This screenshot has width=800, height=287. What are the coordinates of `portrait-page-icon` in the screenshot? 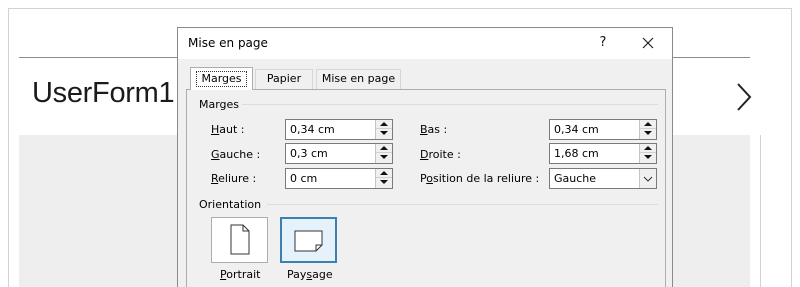 It's located at (240, 239).